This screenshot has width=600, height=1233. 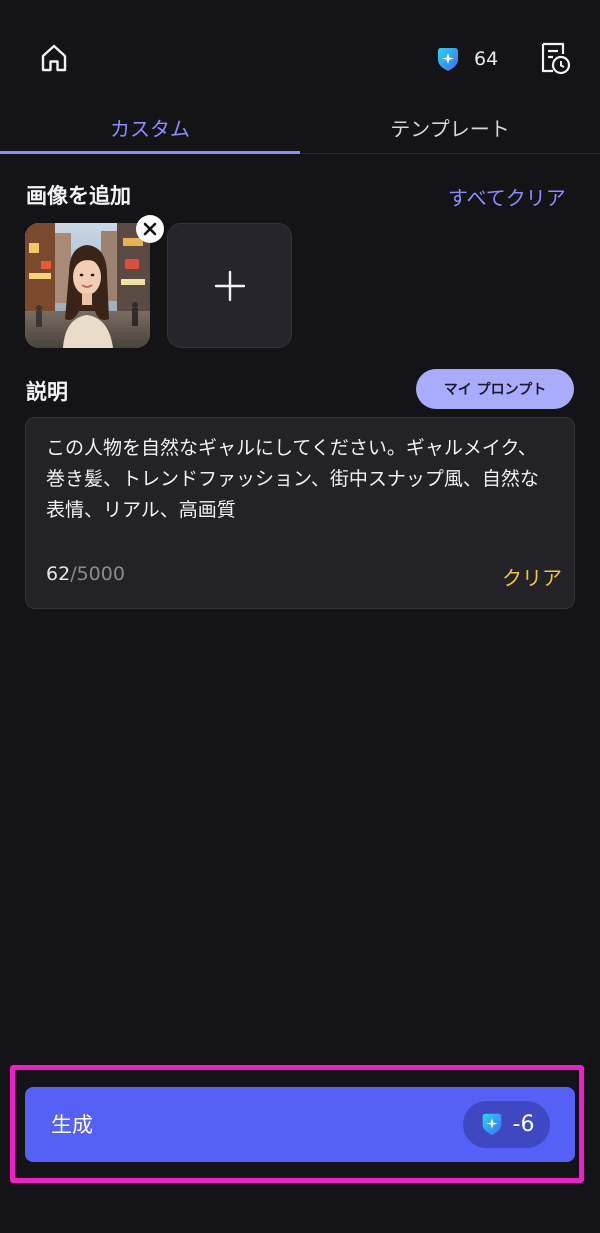 What do you see at coordinates (507, 196) in the screenshot?
I see `clear-all-link: すべてクリア` at bounding box center [507, 196].